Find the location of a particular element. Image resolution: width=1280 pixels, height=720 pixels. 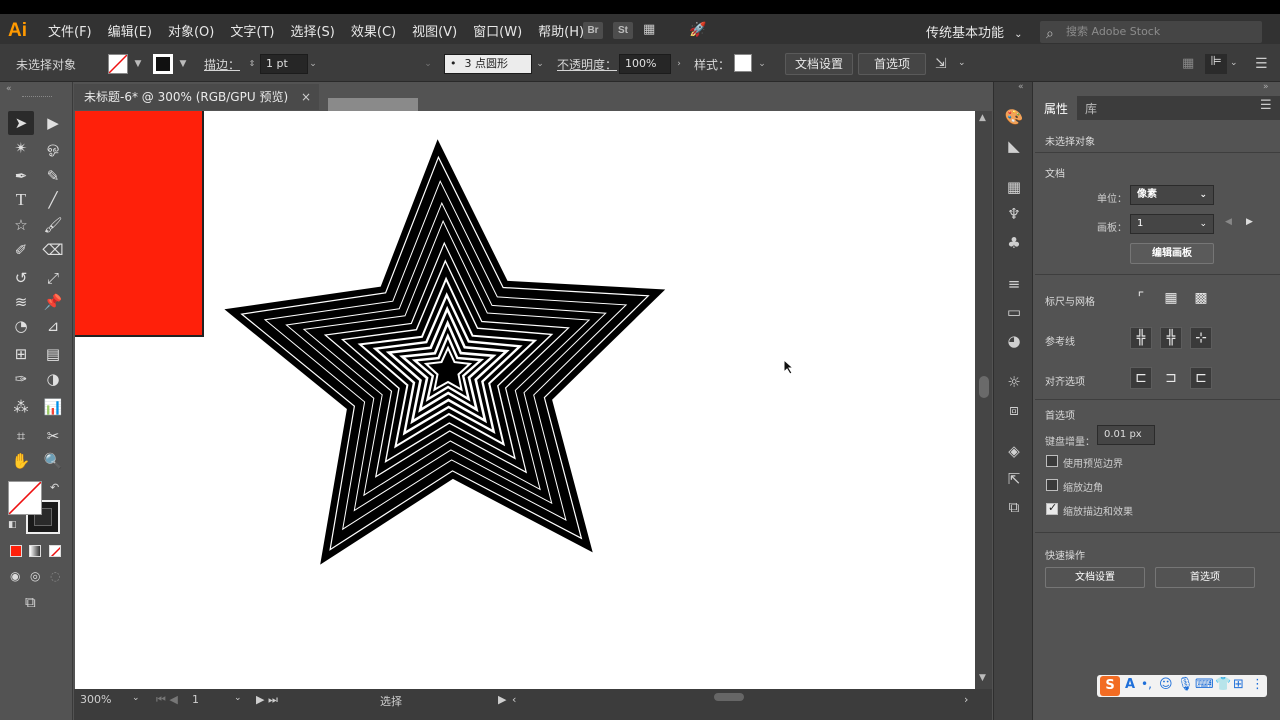

collapse-toolbar-icon: « is located at coordinates (9, 89).